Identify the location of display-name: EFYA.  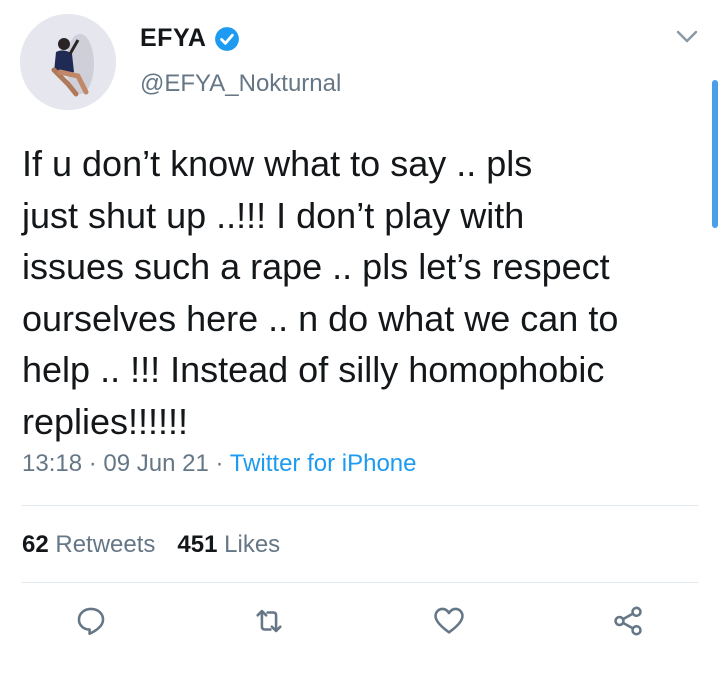
(173, 38).